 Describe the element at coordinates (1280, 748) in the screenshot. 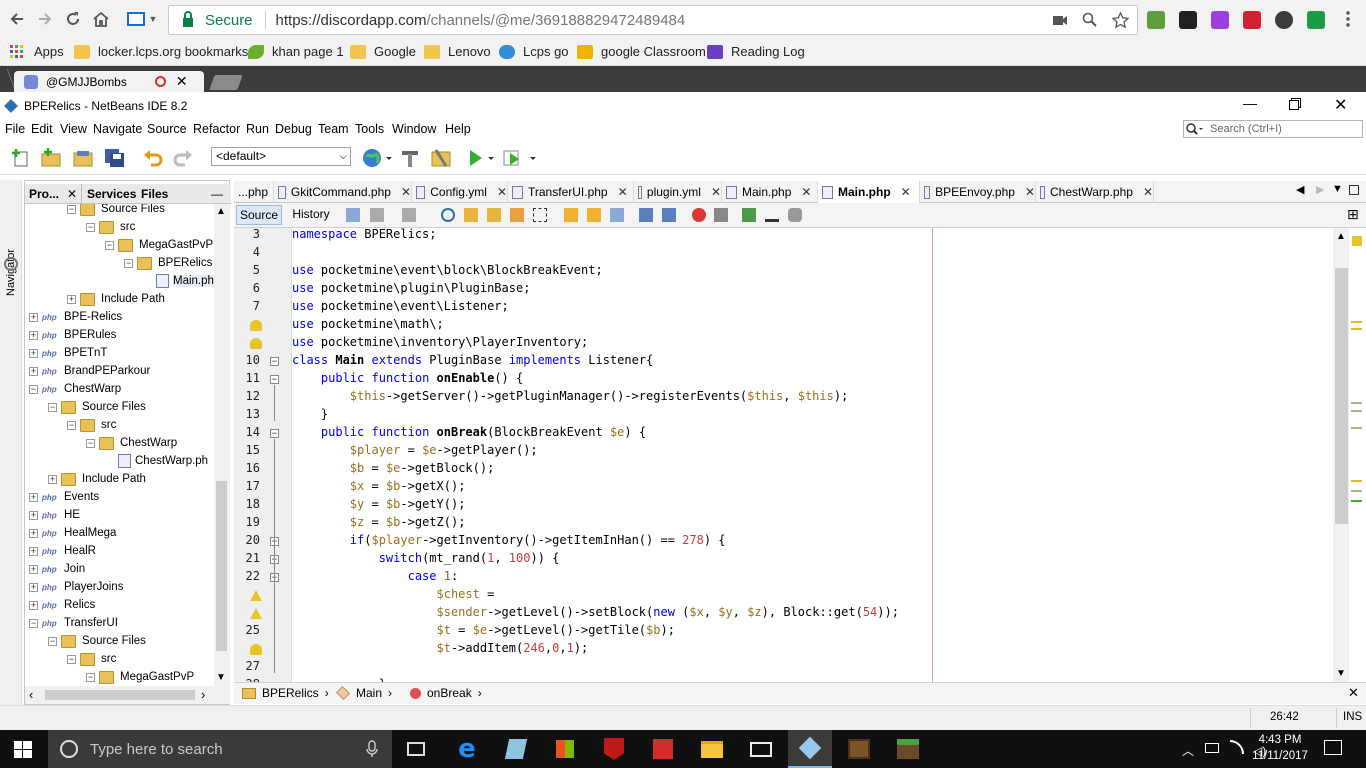

I see `system-clock: 4:43 PM 11/11/2017` at that location.